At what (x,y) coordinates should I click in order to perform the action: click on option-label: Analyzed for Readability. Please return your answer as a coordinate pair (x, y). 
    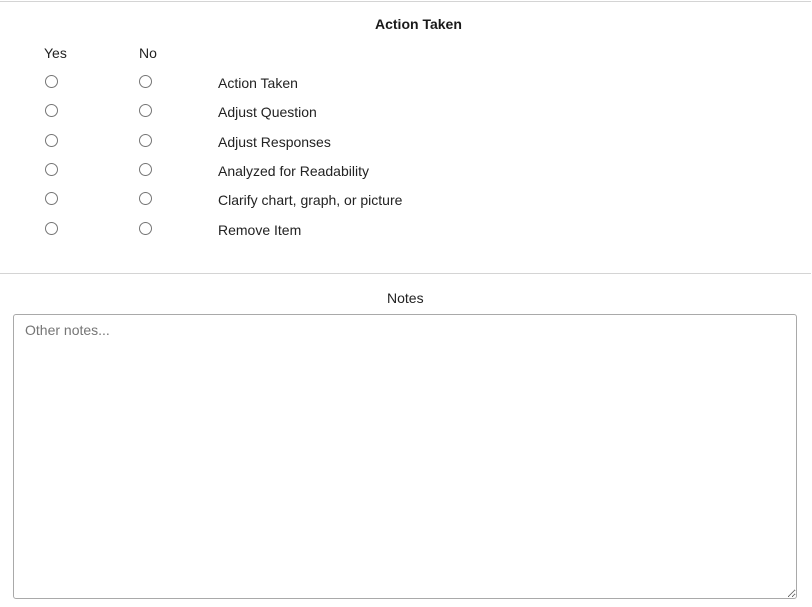
    Looking at the image, I should click on (293, 171).